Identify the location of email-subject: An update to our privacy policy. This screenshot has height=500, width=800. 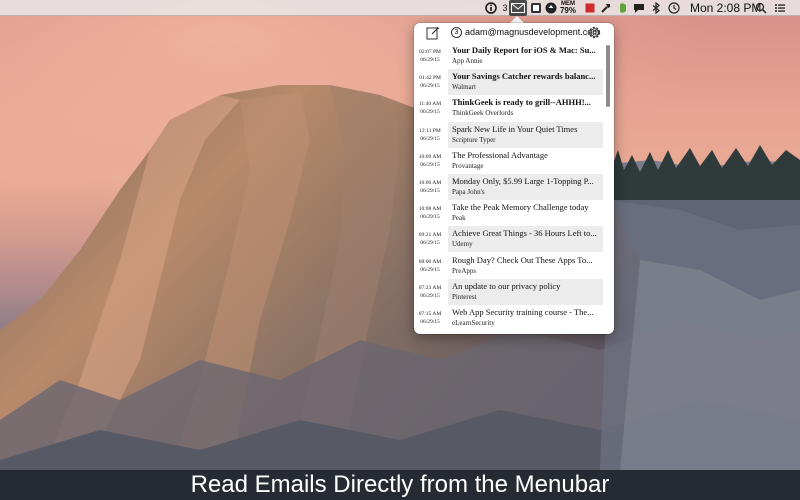
(506, 285).